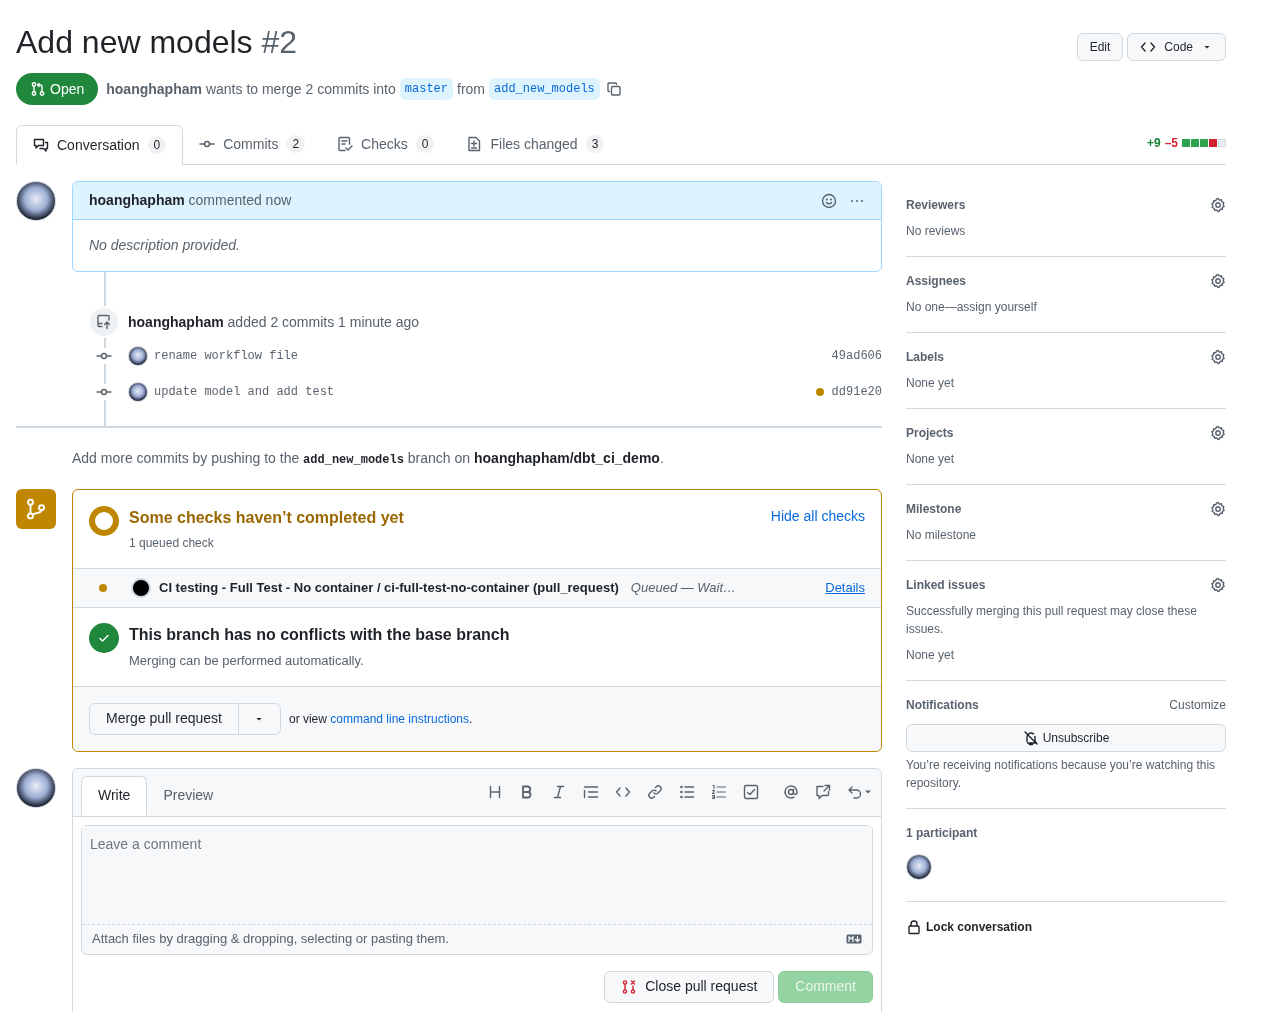 The height and width of the screenshot is (1012, 1265). I want to click on section-title: Linked issues, so click(946, 585).